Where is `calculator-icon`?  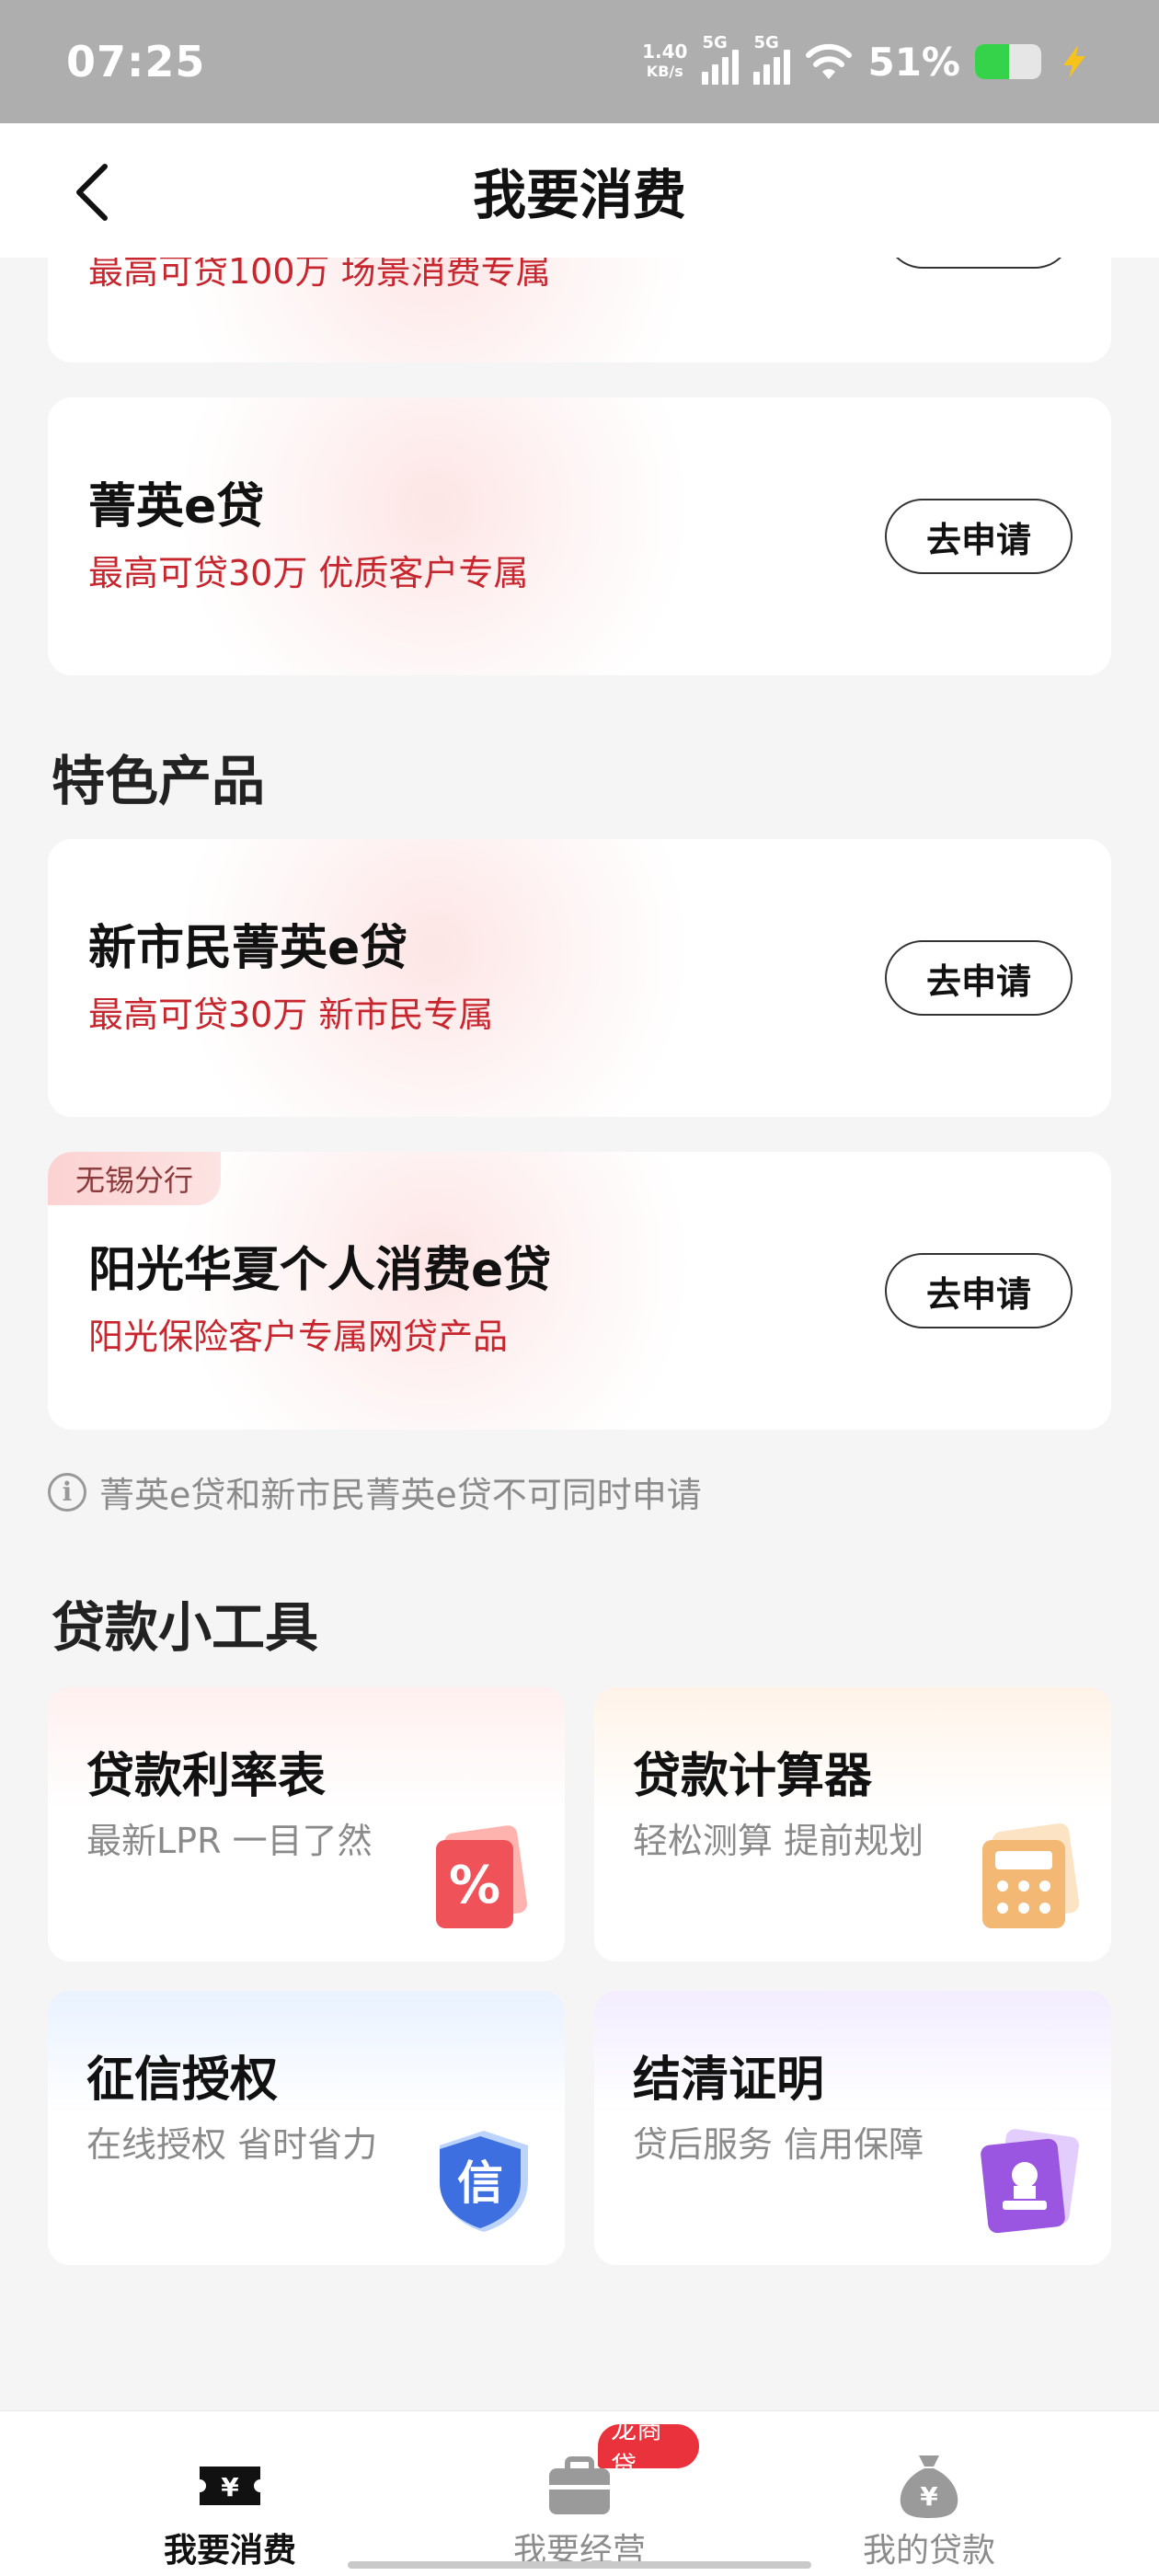 calculator-icon is located at coordinates (1031, 1875).